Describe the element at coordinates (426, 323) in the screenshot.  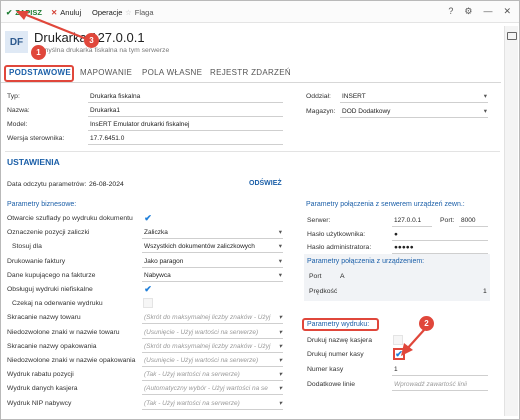
I see `step-badge-2: 2` at that location.